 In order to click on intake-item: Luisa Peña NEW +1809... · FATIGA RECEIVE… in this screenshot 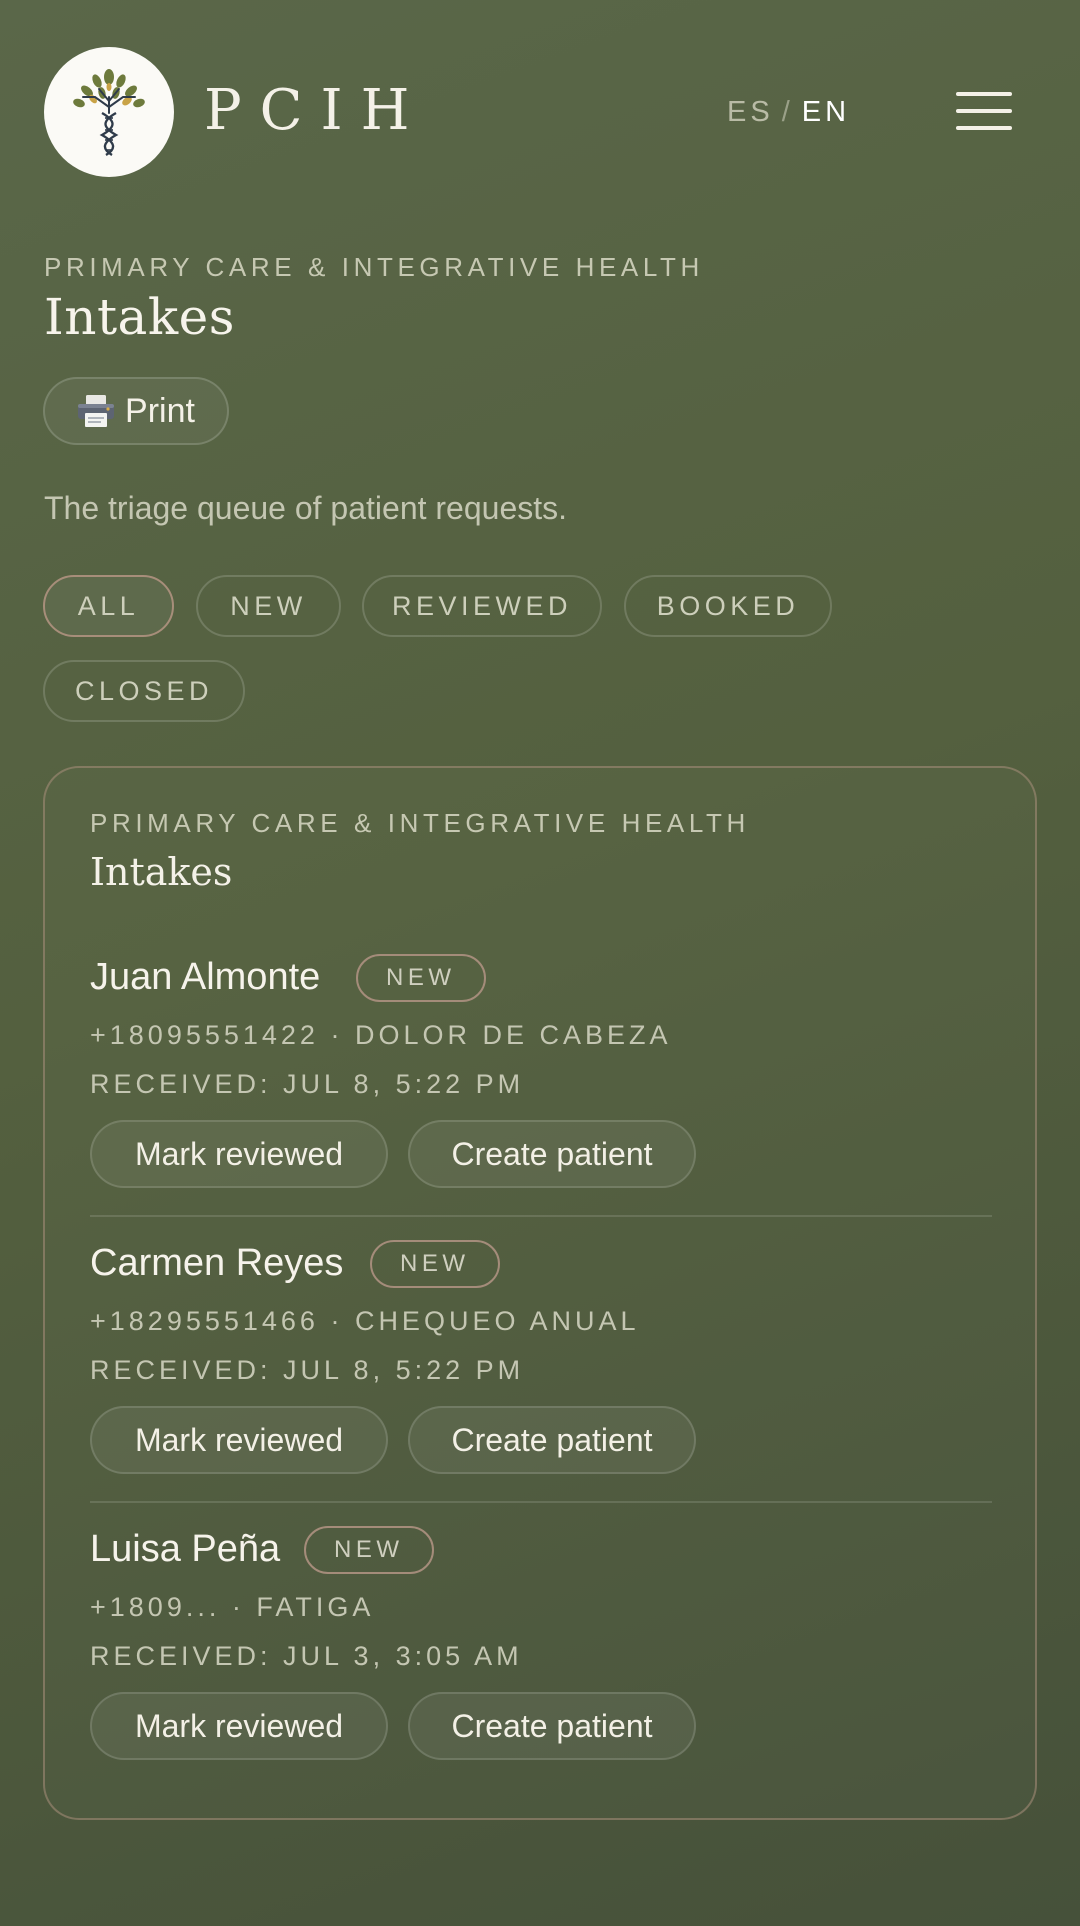, I will do `click(541, 1667)`.